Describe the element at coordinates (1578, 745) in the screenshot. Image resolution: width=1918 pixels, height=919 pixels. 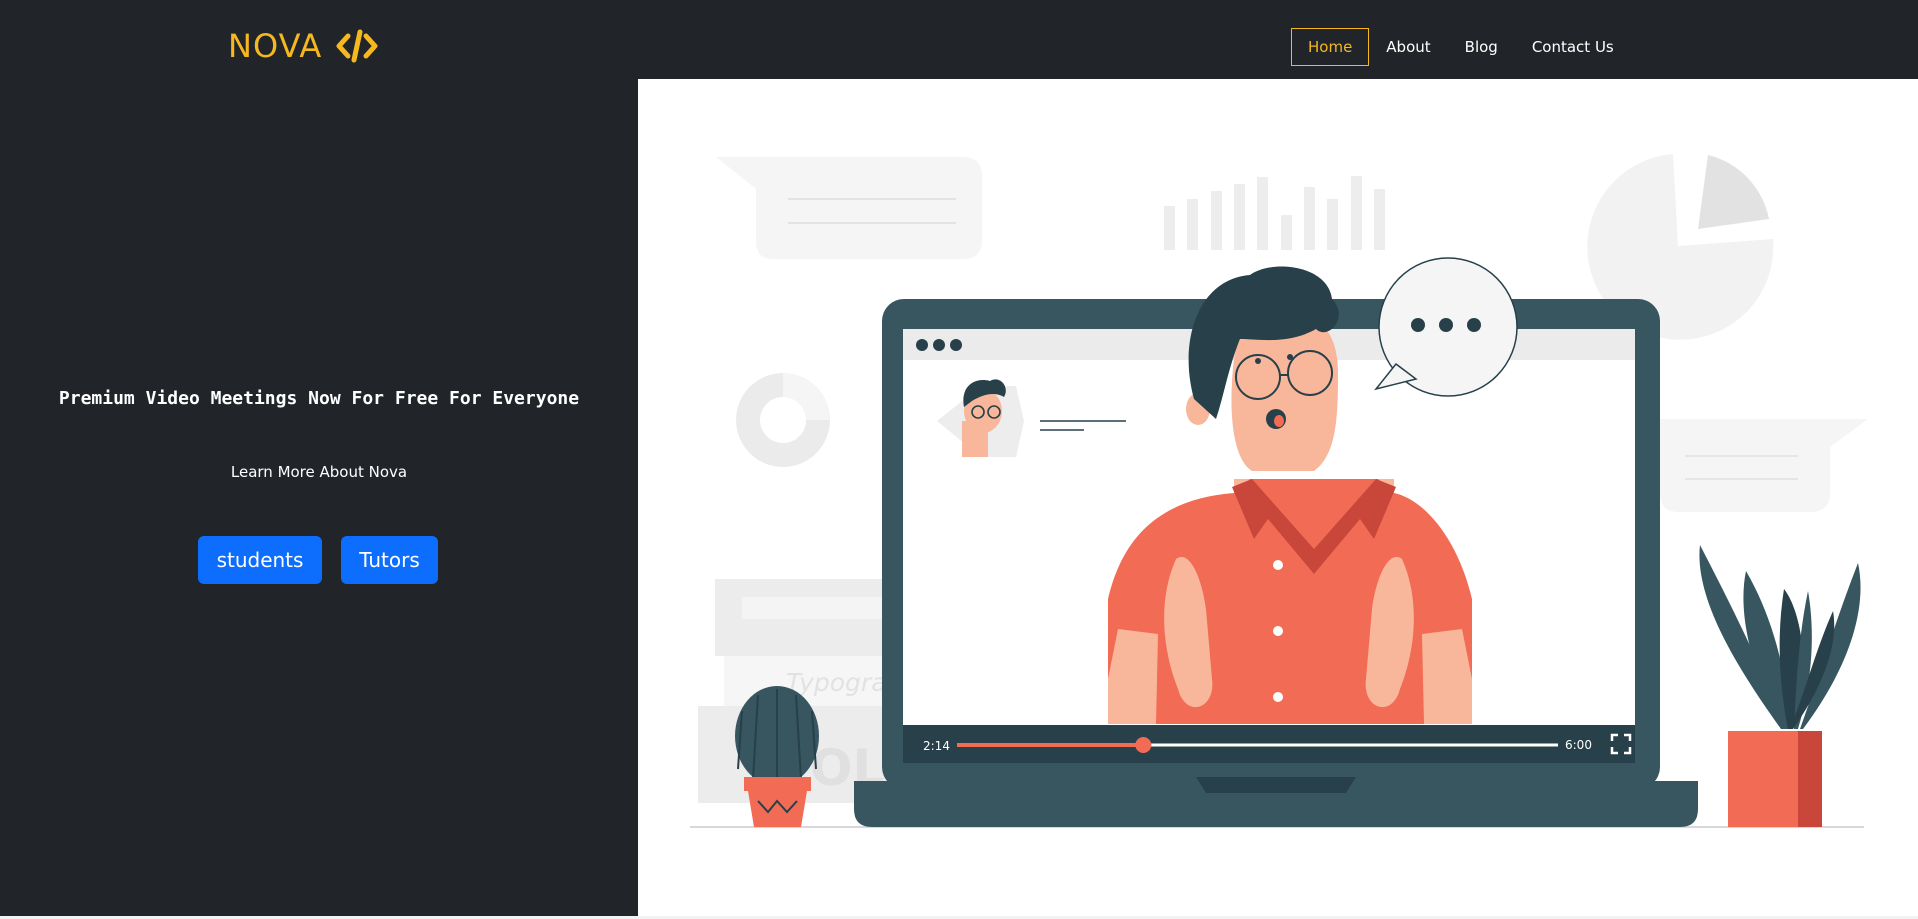
I see `video-duration: 6:00` at that location.